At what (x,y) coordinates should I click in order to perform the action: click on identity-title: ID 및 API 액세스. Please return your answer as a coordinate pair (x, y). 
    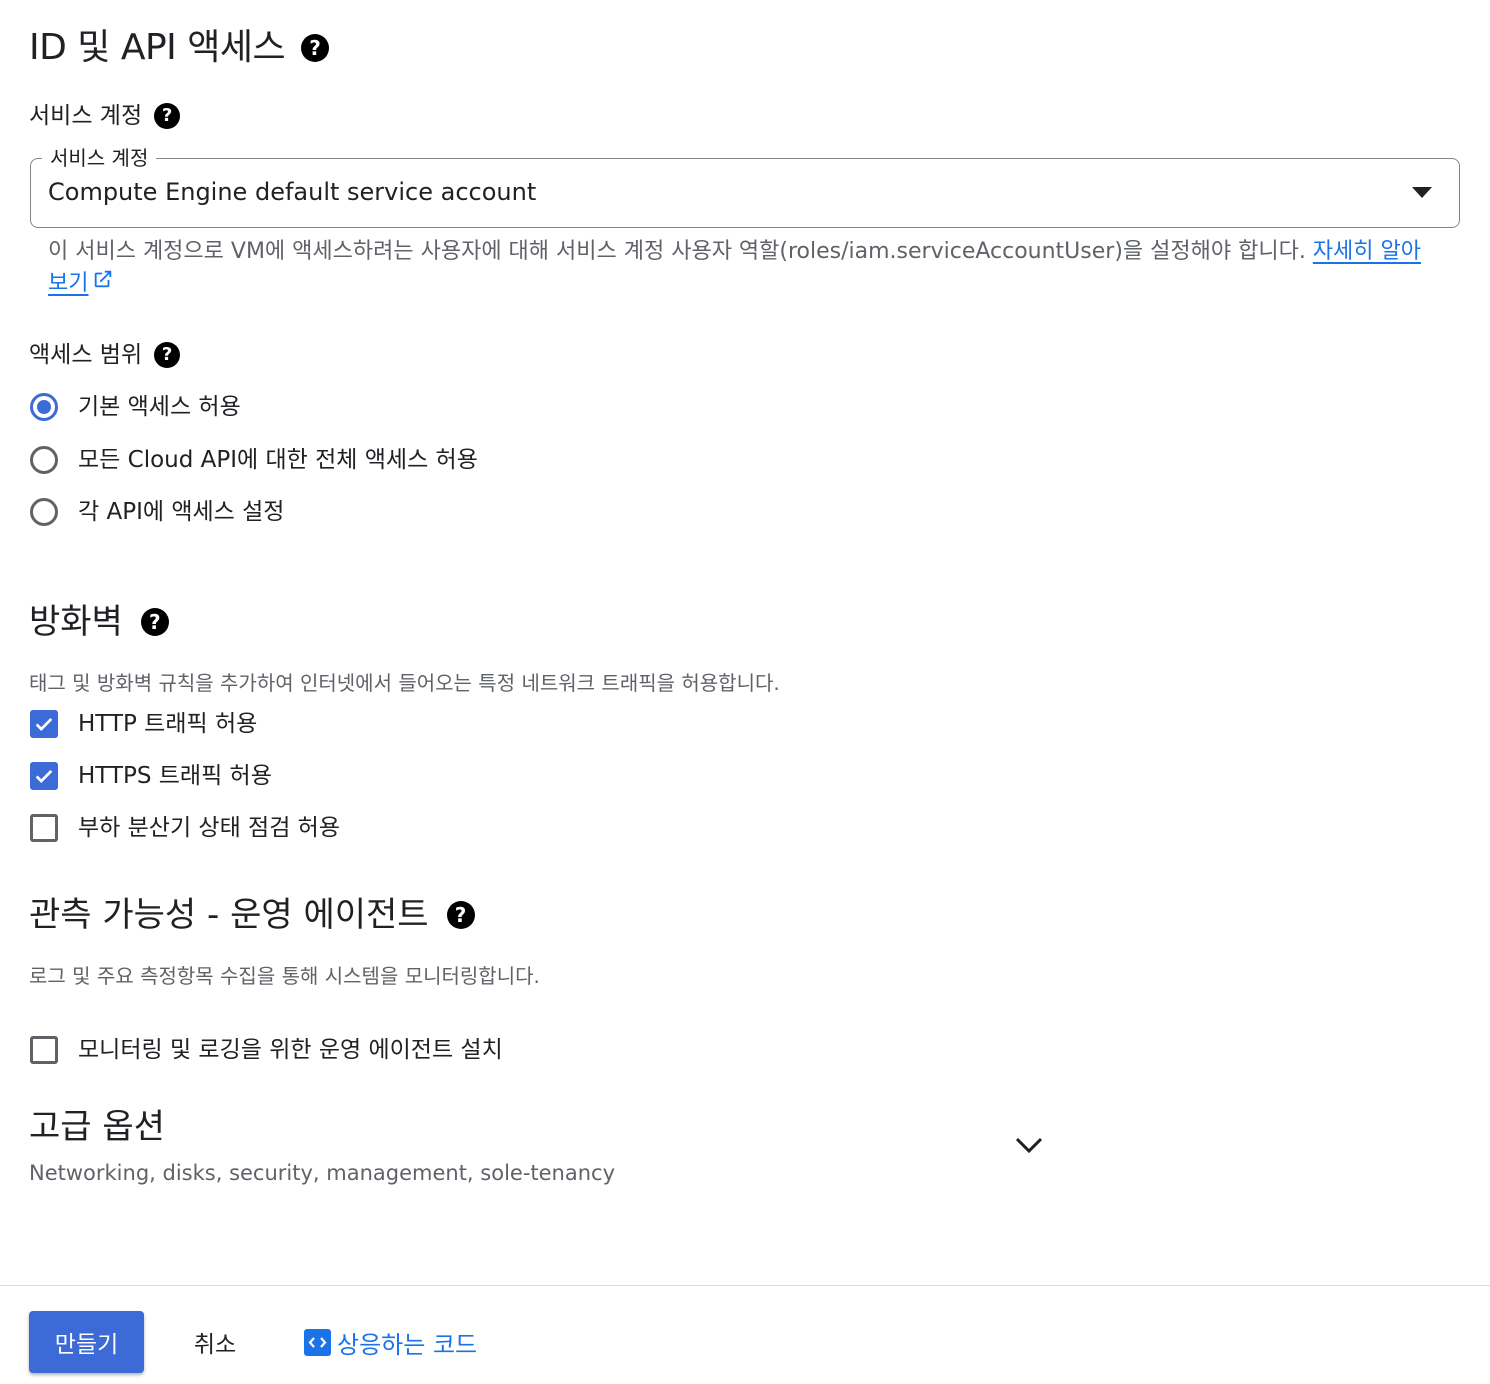
    Looking at the image, I should click on (157, 47).